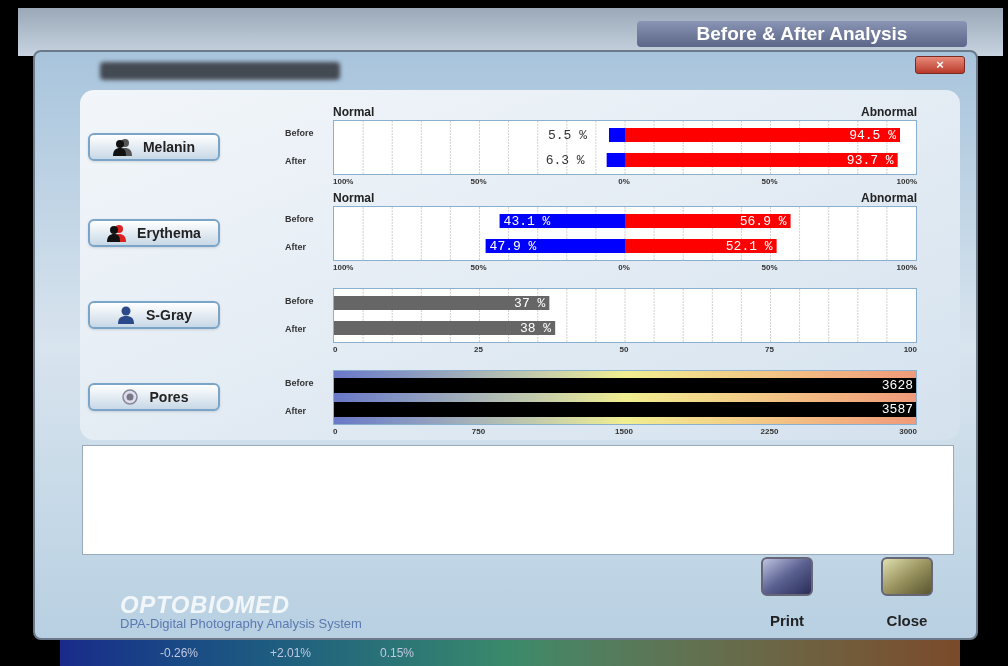  Describe the element at coordinates (154, 233) in the screenshot. I see `analysis-button: Erythema` at that location.